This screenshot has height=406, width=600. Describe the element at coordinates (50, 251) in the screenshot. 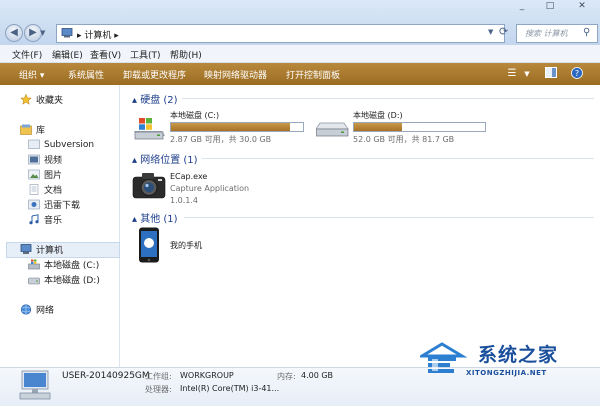

I see `sidebar-label: 计算机` at that location.